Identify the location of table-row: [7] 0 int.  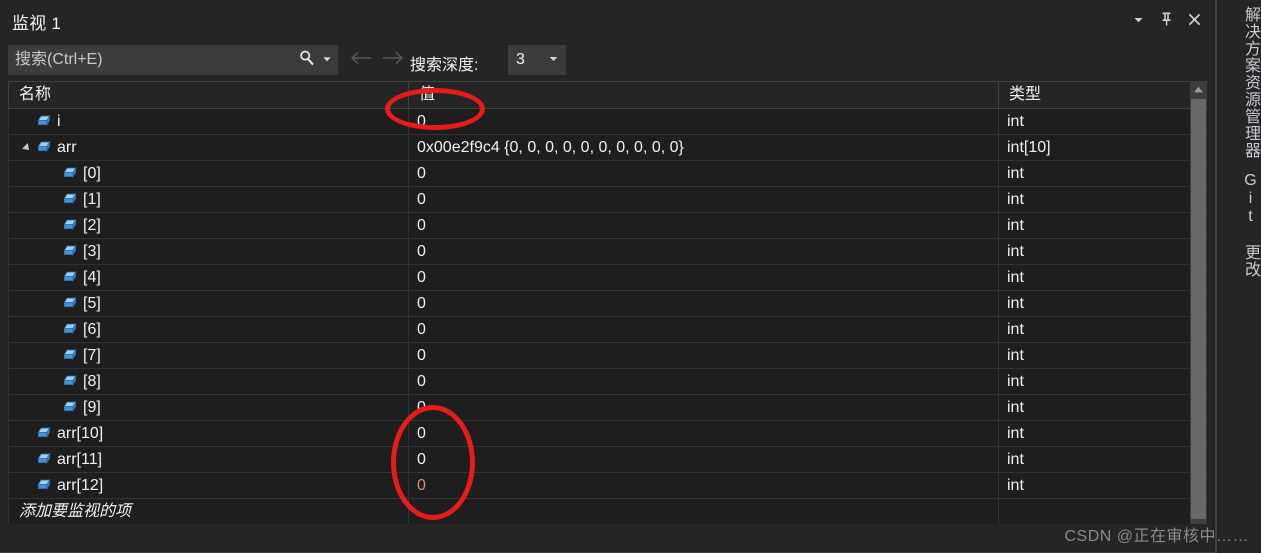
(608, 356).